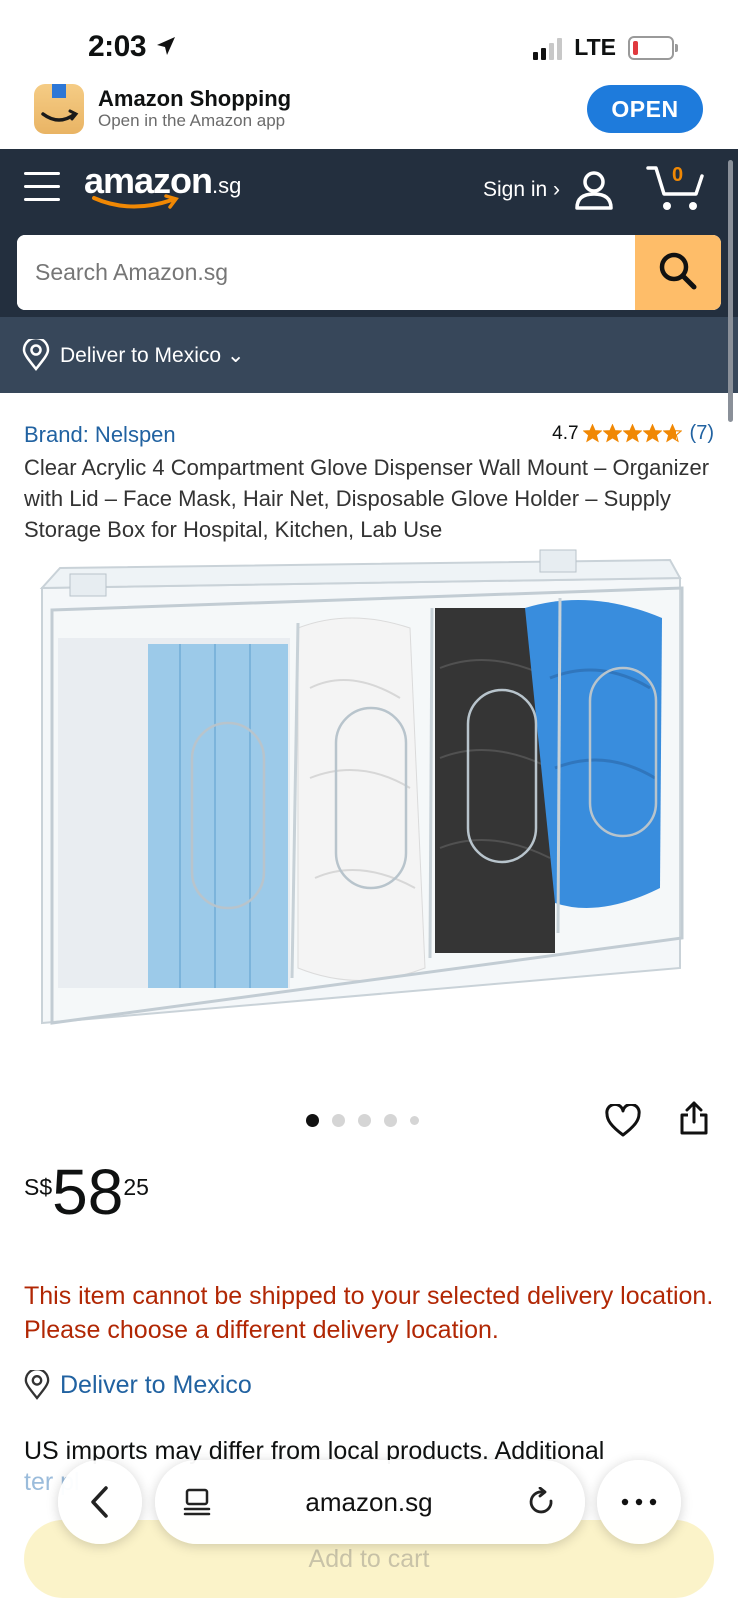  Describe the element at coordinates (100, 435) in the screenshot. I see `brand-link: Brand: Nelspen` at that location.